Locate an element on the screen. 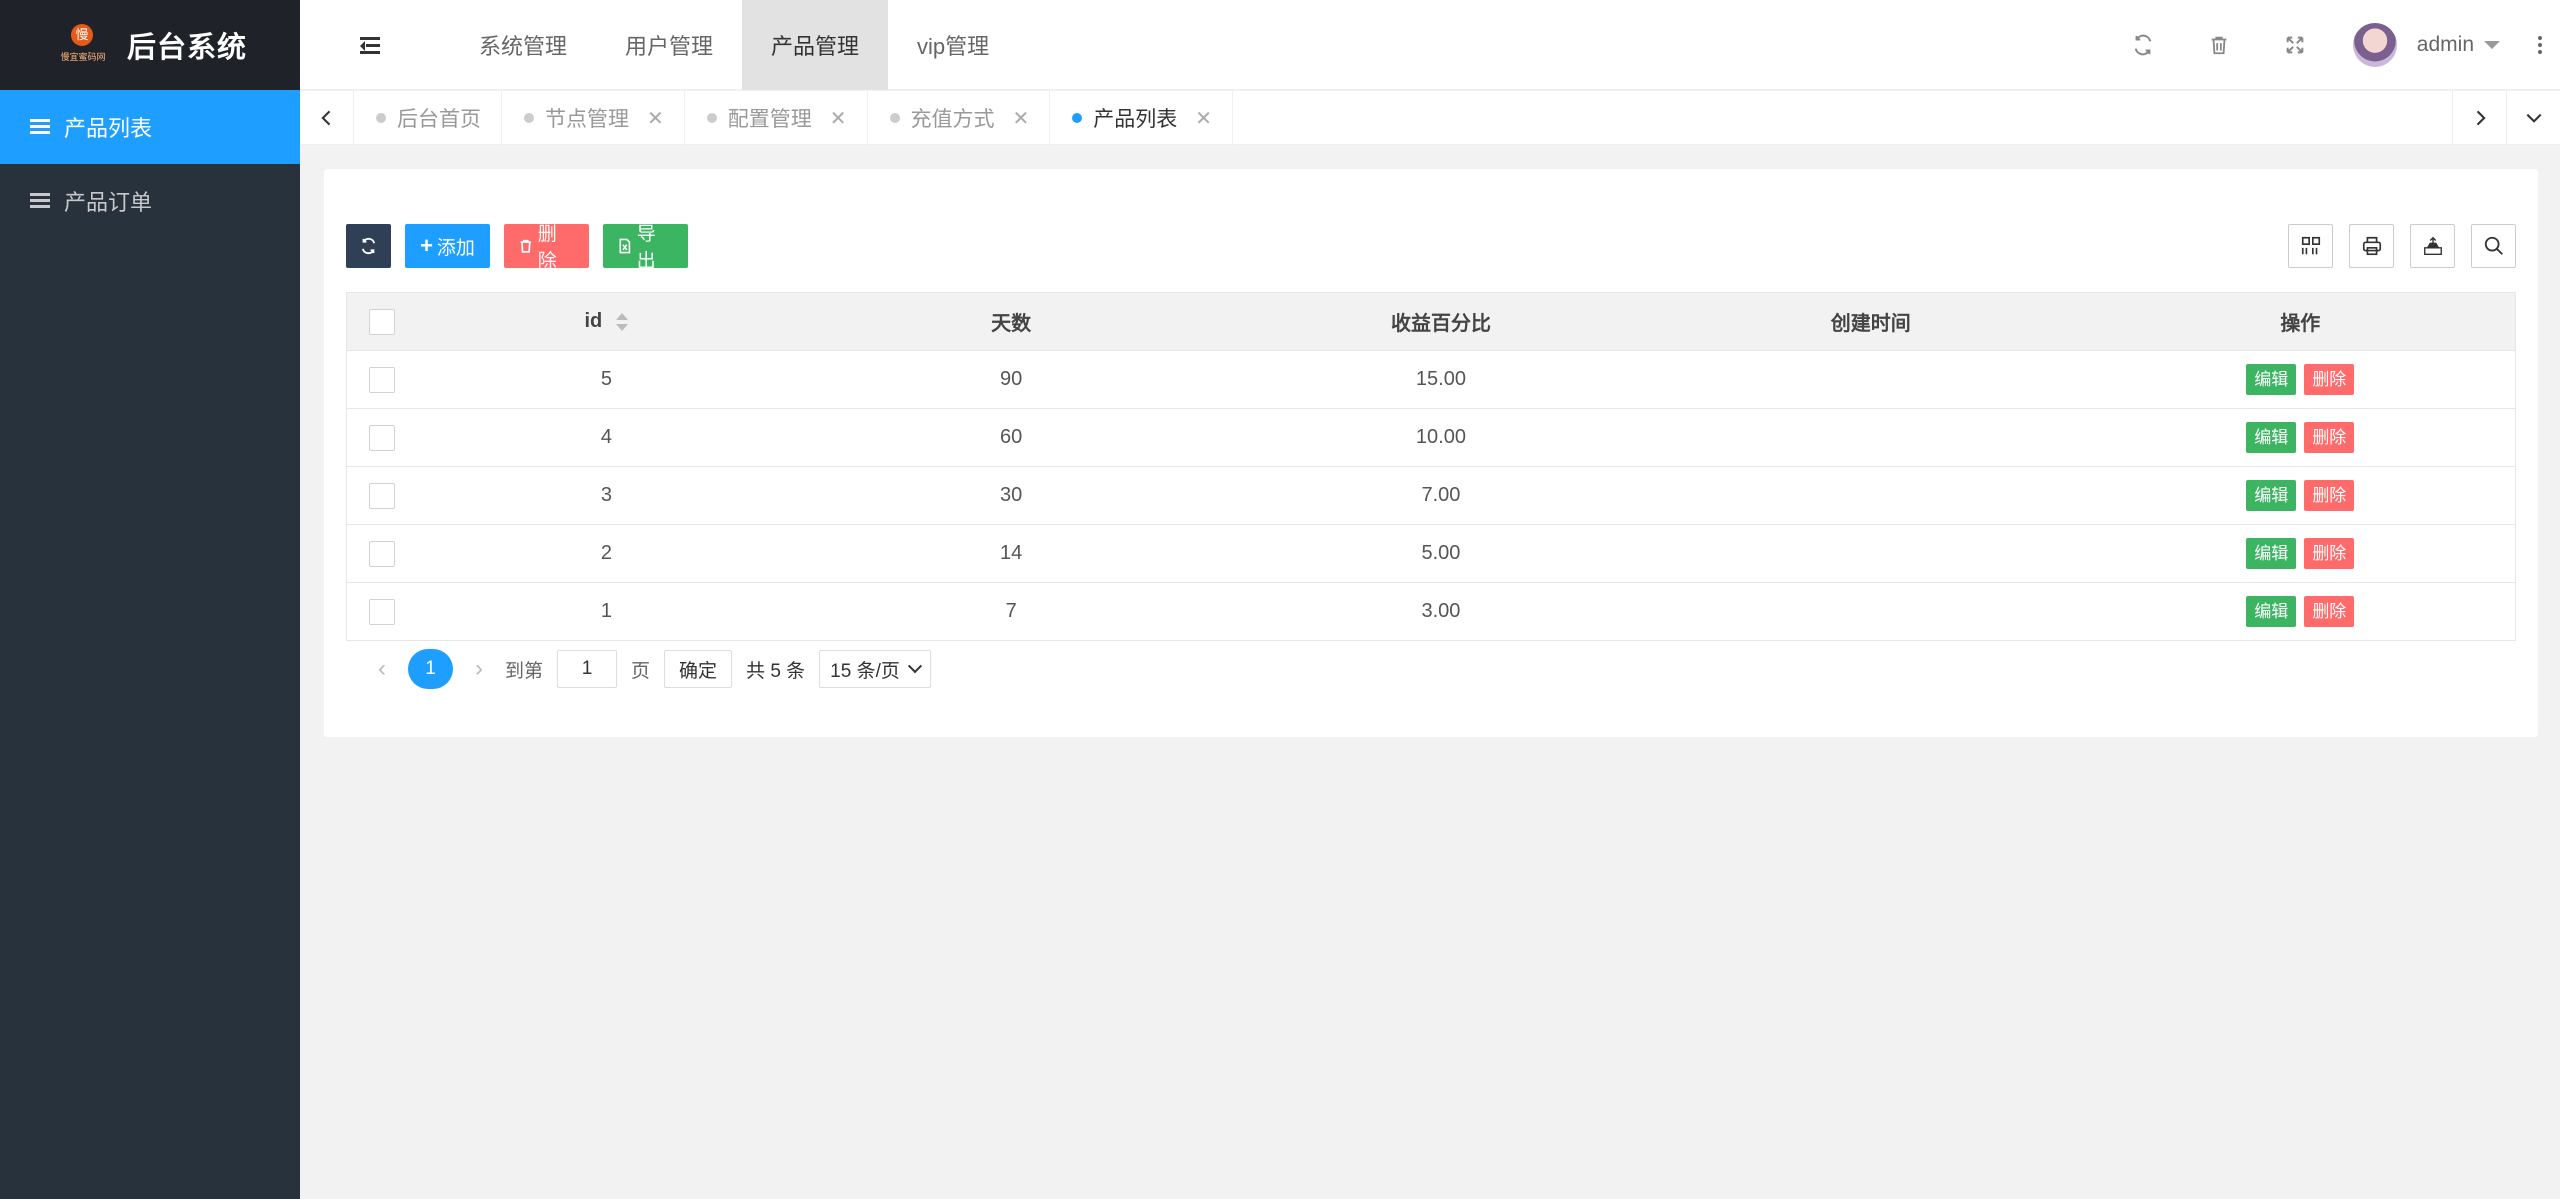 This screenshot has width=2560, height=1199. top-nav-users: 用户管理 is located at coordinates (669, 45).